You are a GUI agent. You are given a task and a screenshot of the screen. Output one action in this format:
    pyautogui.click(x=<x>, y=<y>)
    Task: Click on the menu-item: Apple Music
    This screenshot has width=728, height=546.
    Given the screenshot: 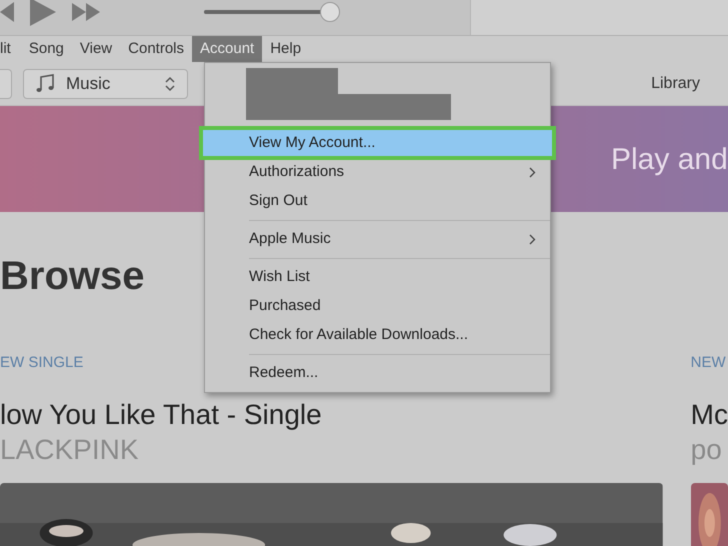 What is the action you would take?
    pyautogui.click(x=377, y=239)
    